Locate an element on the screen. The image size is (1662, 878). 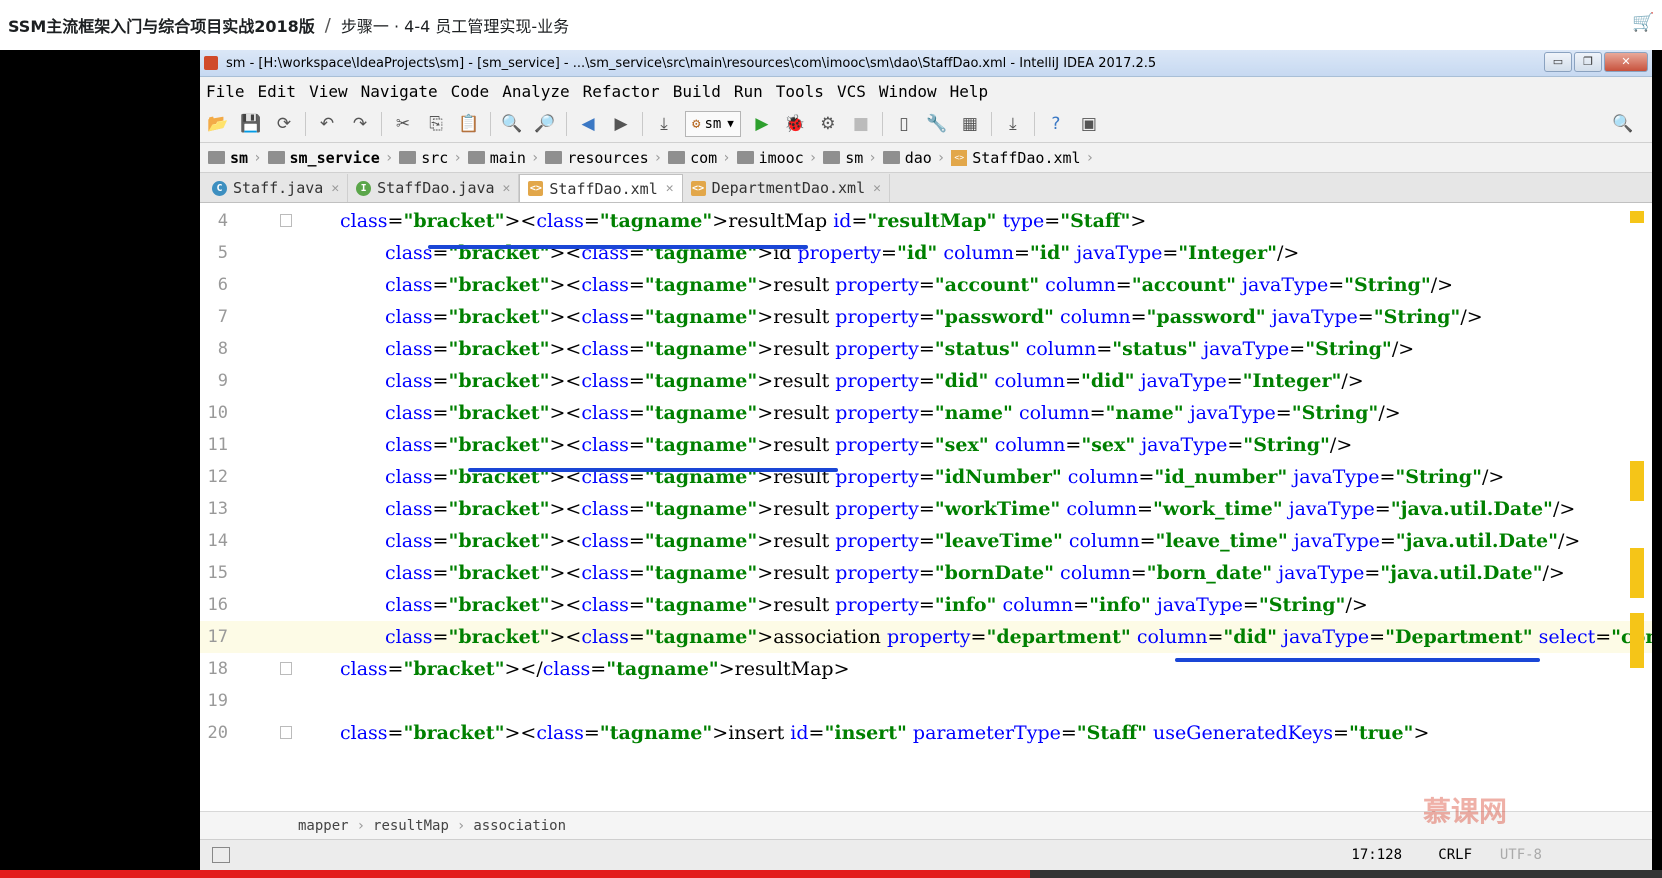
project-structure-icon: ▦ is located at coordinates (970, 124).